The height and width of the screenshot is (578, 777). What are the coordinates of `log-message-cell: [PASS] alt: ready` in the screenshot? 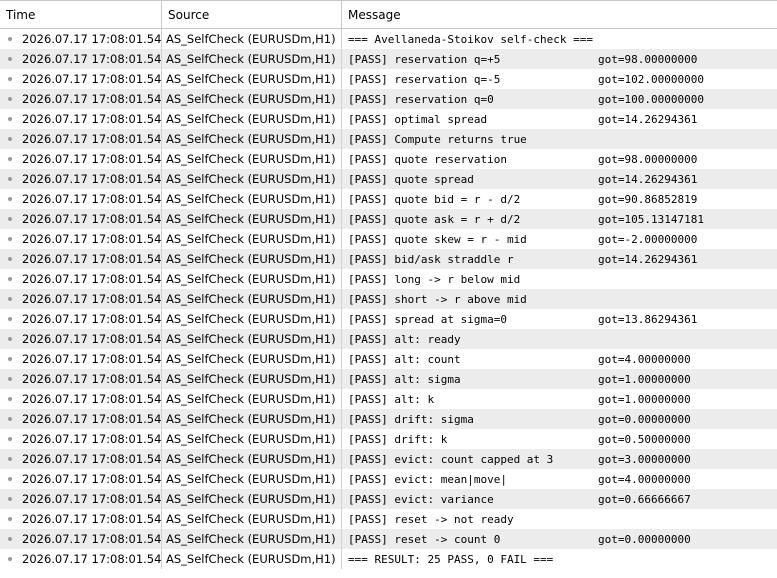 It's located at (559, 339).